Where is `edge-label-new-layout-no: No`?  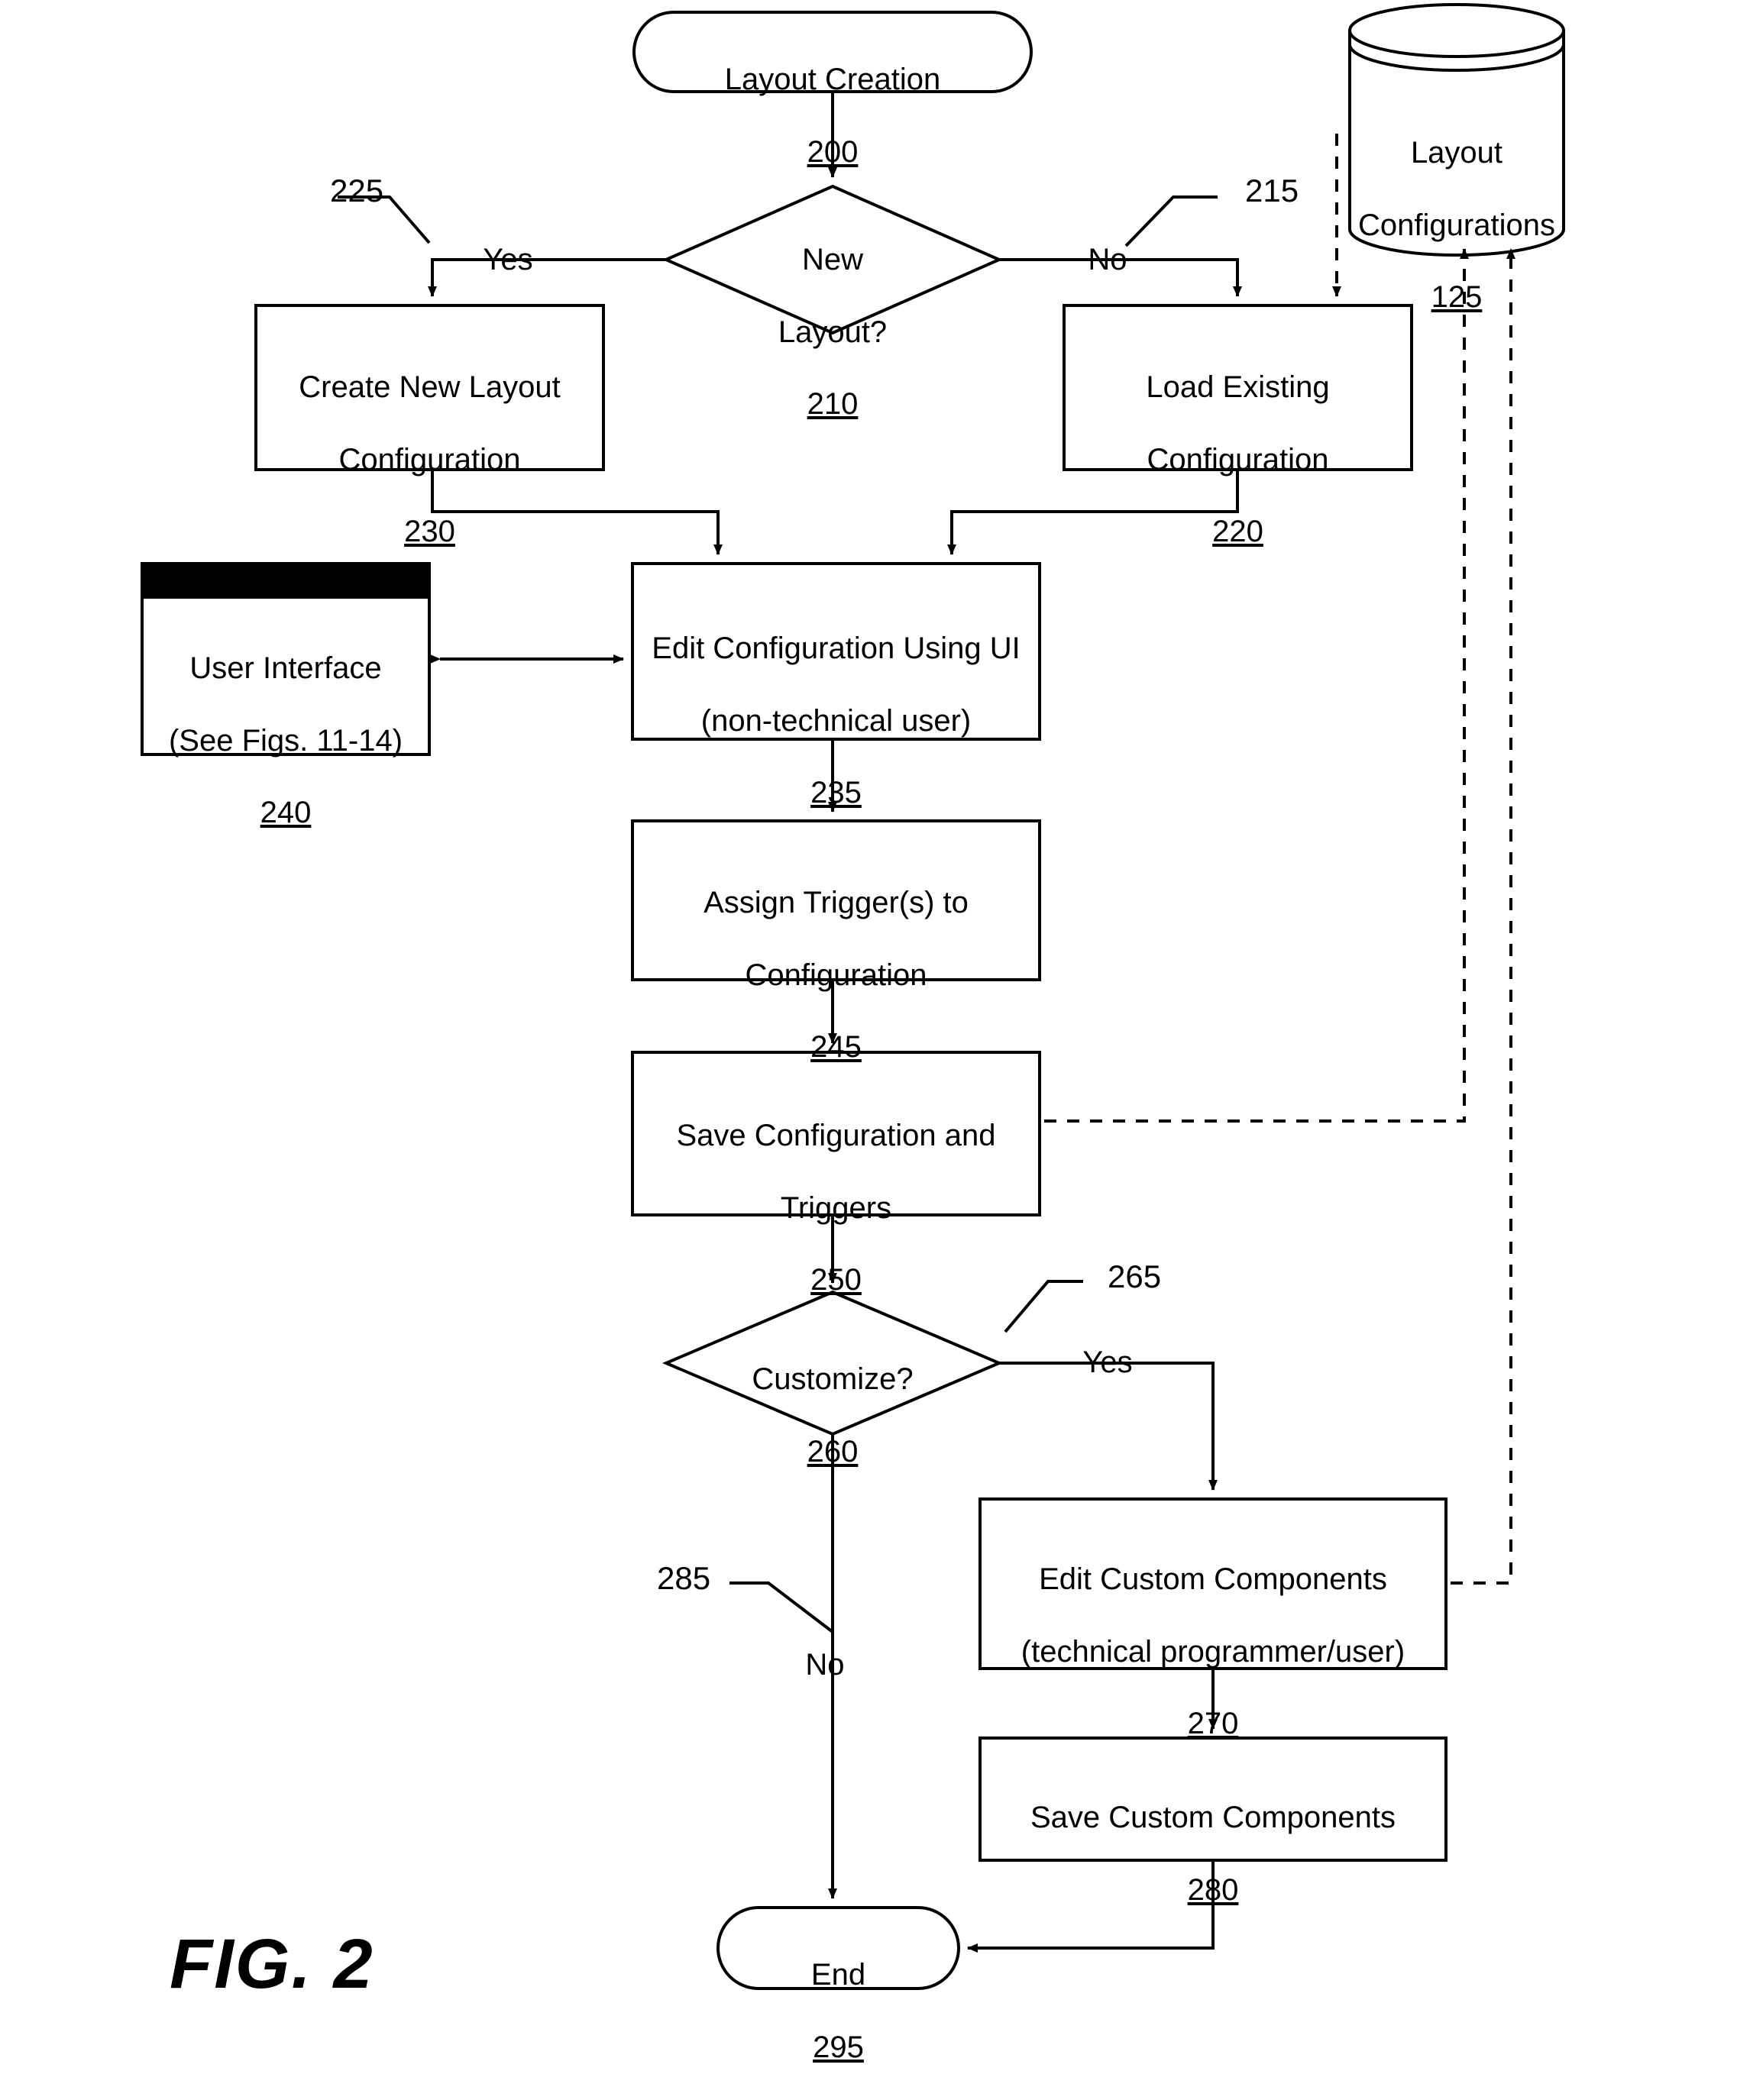 edge-label-new-layout-no: No is located at coordinates (1107, 259).